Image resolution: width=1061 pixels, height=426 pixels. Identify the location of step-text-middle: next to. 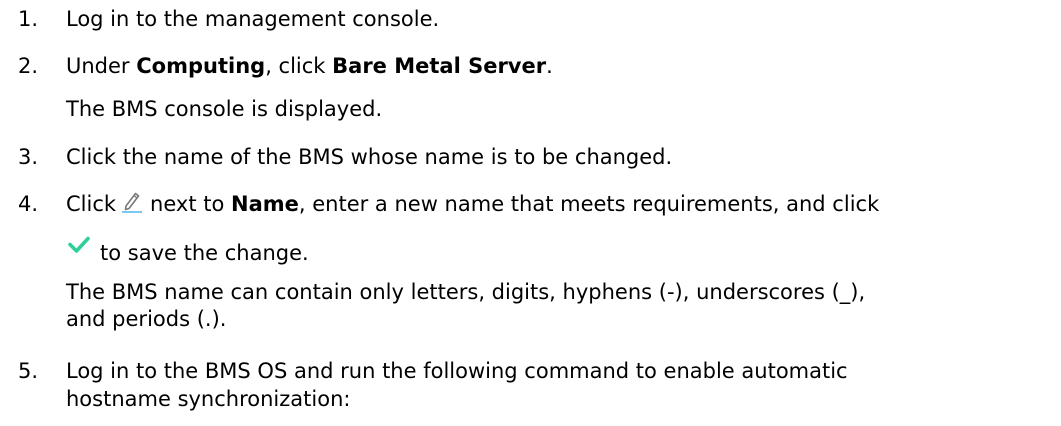
(191, 204).